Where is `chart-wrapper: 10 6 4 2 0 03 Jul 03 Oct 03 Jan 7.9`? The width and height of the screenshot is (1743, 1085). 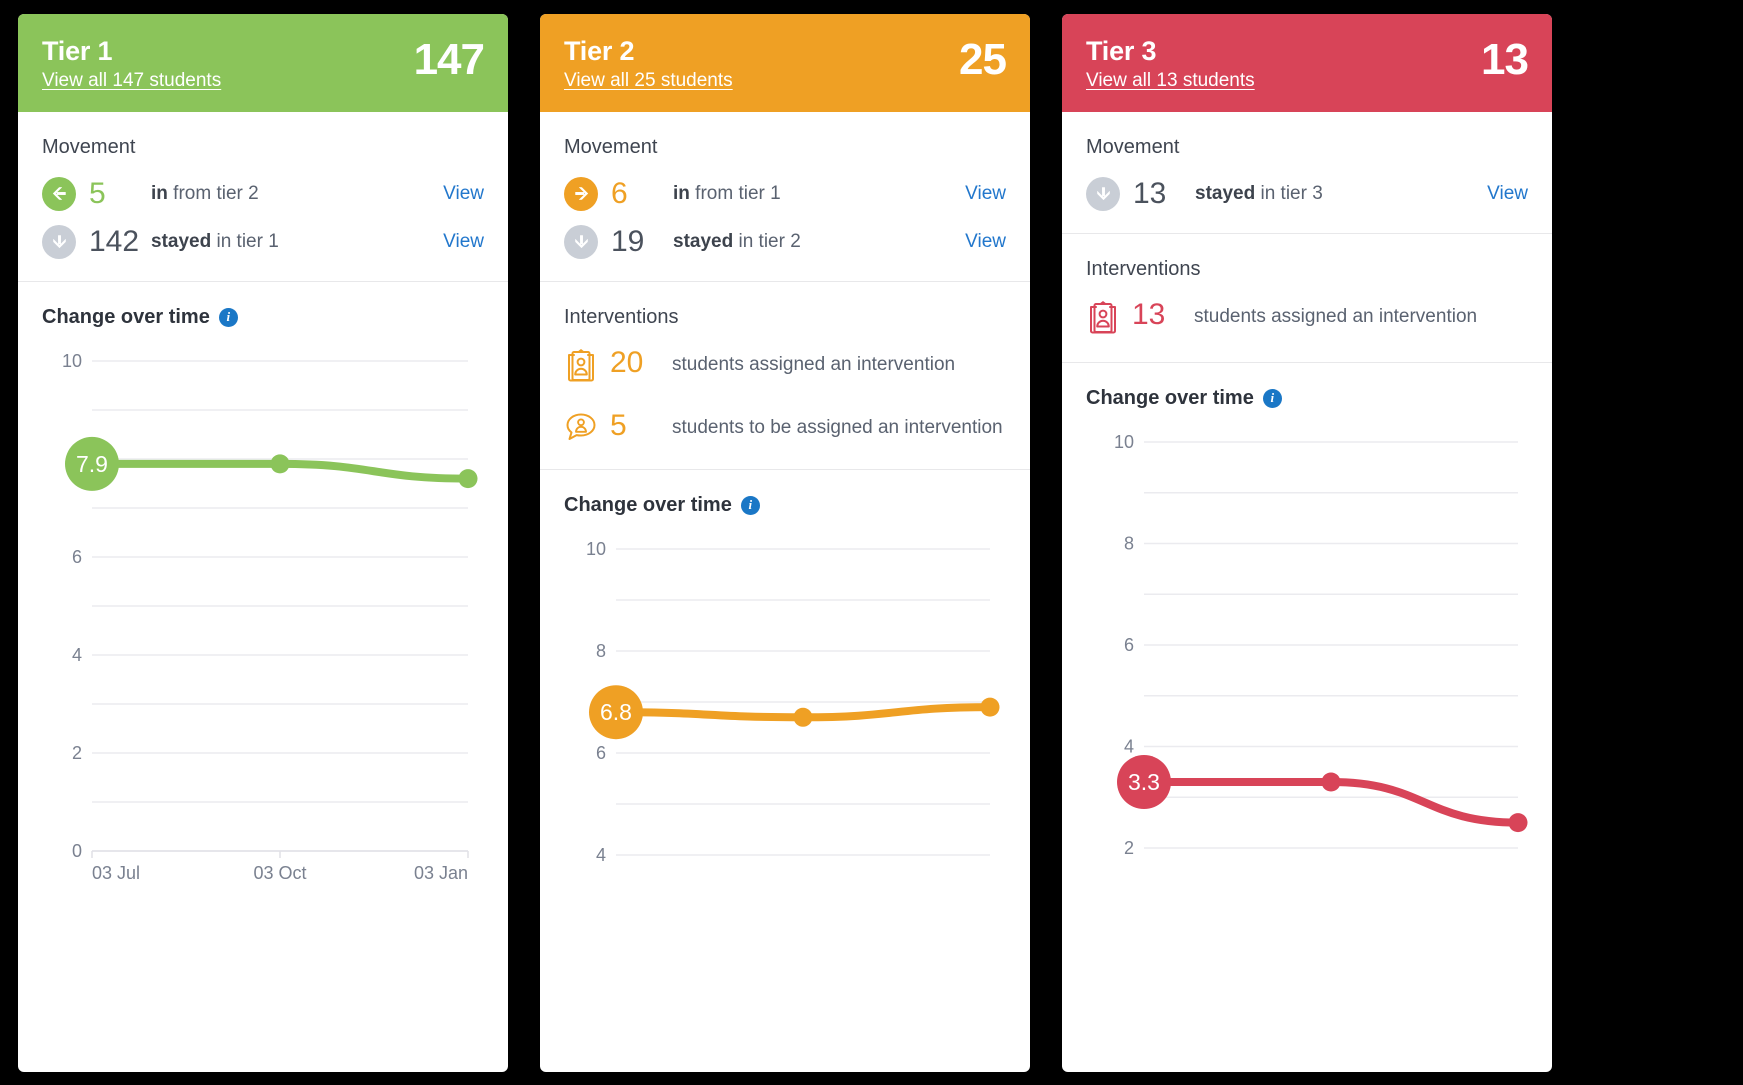
chart-wrapper: 10 6 4 2 0 03 Jul 03 Oct 03 Jan 7.9 is located at coordinates (263, 622).